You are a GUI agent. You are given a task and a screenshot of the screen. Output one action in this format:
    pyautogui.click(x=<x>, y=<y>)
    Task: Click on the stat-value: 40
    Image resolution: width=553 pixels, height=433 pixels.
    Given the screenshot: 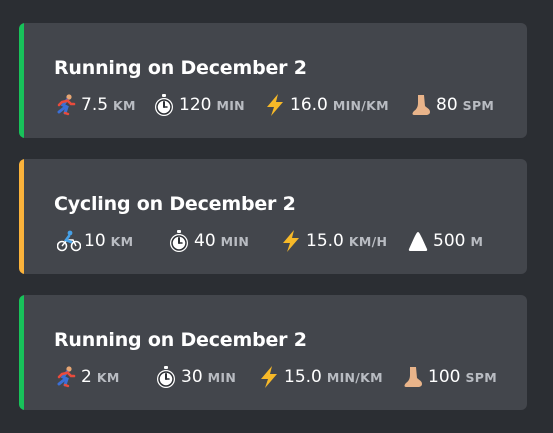 What is the action you would take?
    pyautogui.click(x=205, y=241)
    